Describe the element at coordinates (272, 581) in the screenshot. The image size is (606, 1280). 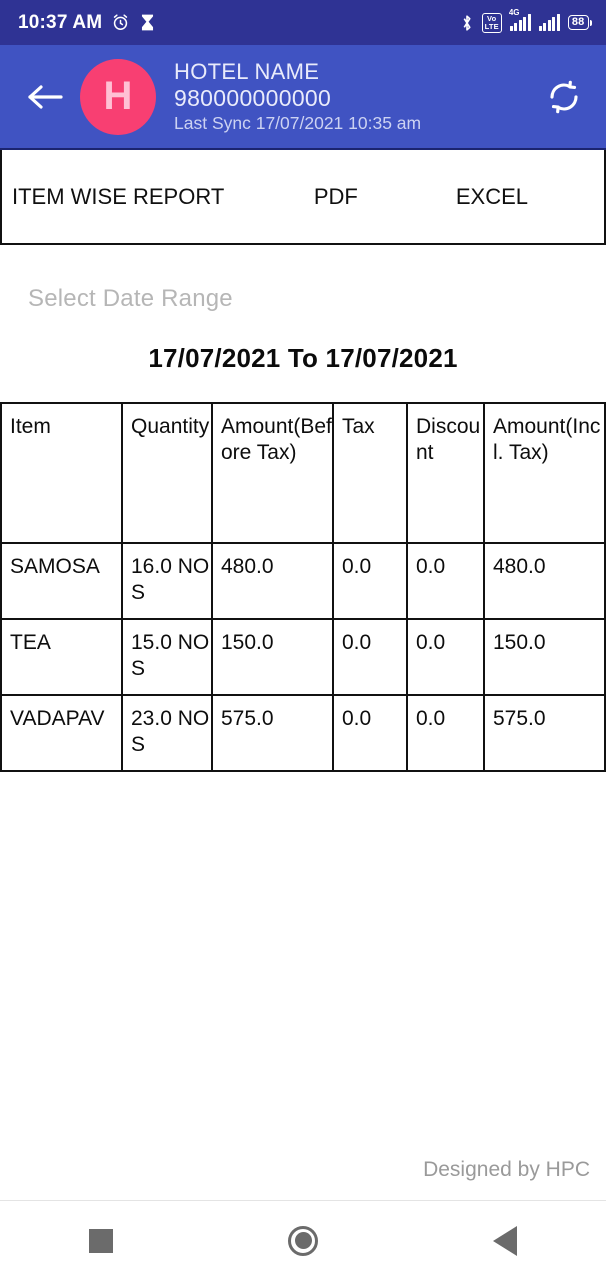
I see `cell-amount-before-tax: 480.0` at that location.